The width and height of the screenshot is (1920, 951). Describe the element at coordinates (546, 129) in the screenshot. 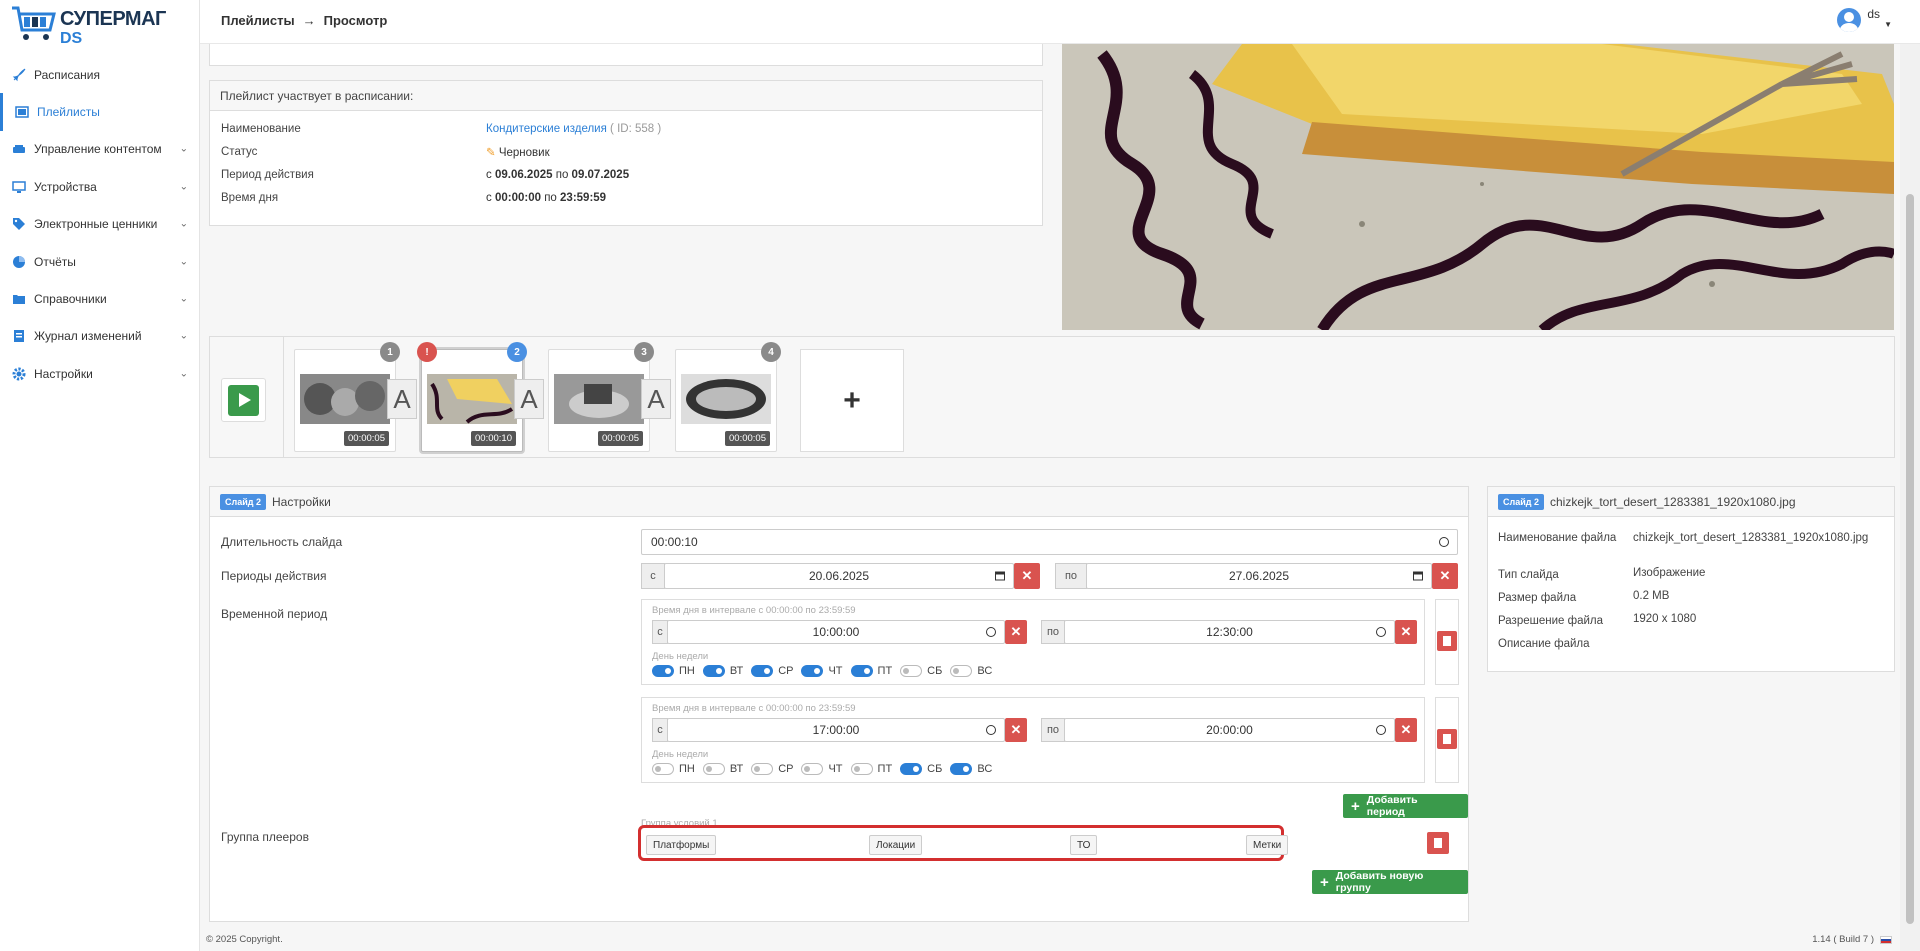

I see `schedule-name-link: Кондитерские изделия` at that location.